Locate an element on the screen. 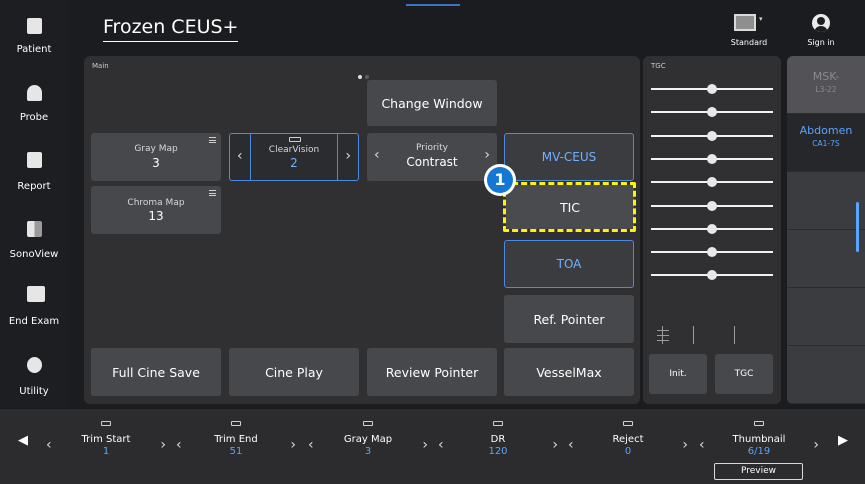 This screenshot has height=484, width=865. clearvision-label: ClearVision is located at coordinates (294, 150).